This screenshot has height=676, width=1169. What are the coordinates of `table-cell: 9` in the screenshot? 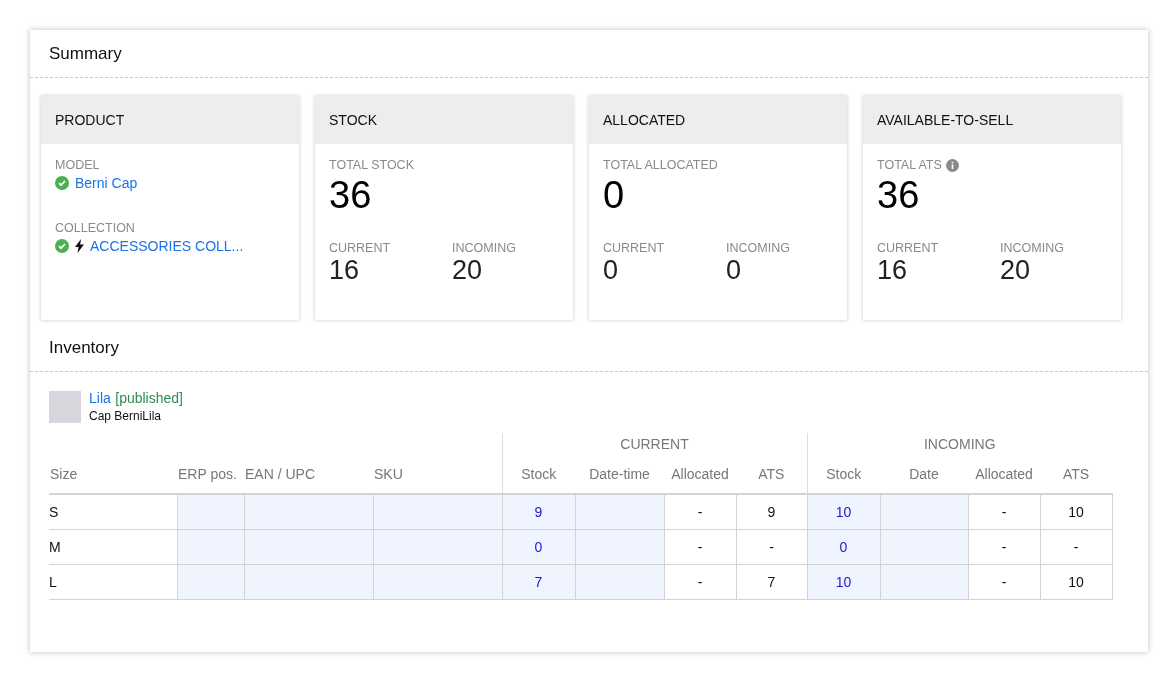 It's located at (771, 512).